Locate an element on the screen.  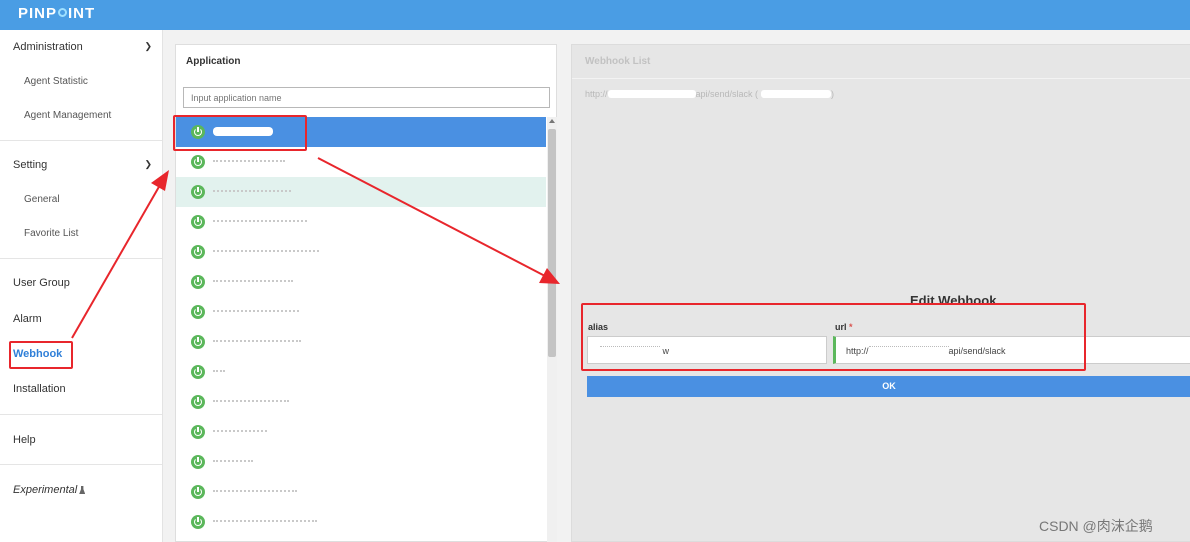
logo-text-end: INT is located at coordinates (82, 13).